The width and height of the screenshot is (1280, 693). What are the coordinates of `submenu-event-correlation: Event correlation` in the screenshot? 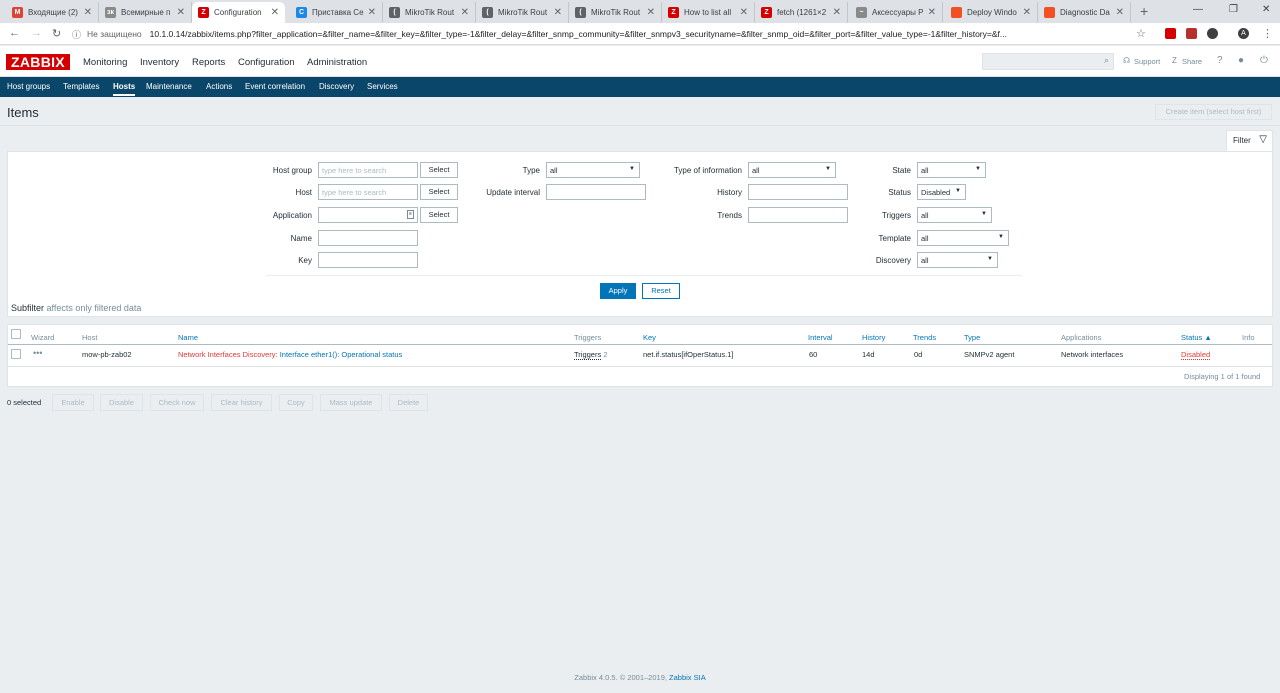 It's located at (275, 86).